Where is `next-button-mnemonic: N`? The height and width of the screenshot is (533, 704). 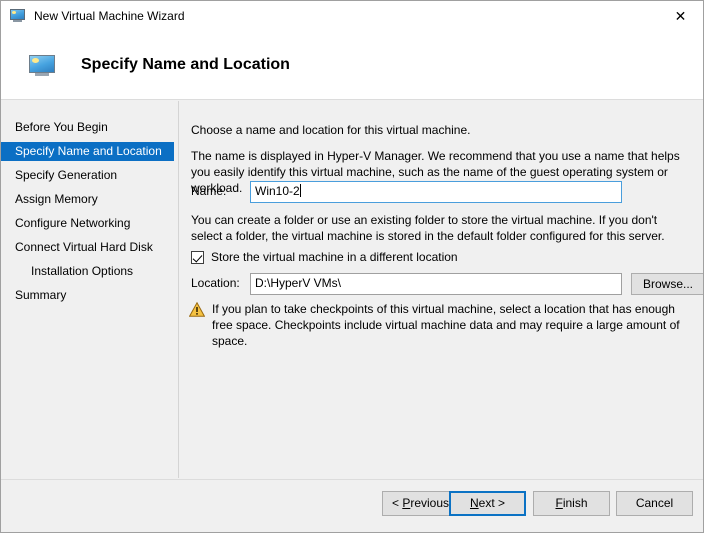
next-button-mnemonic: N is located at coordinates (474, 503).